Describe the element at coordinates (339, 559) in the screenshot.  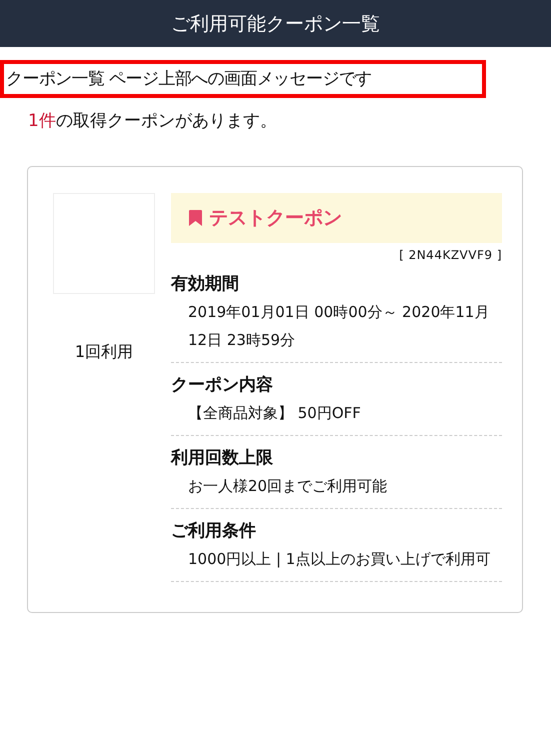
I see `section-text: 1000円以上 | 1点以上のお買い上げで利用可` at that location.